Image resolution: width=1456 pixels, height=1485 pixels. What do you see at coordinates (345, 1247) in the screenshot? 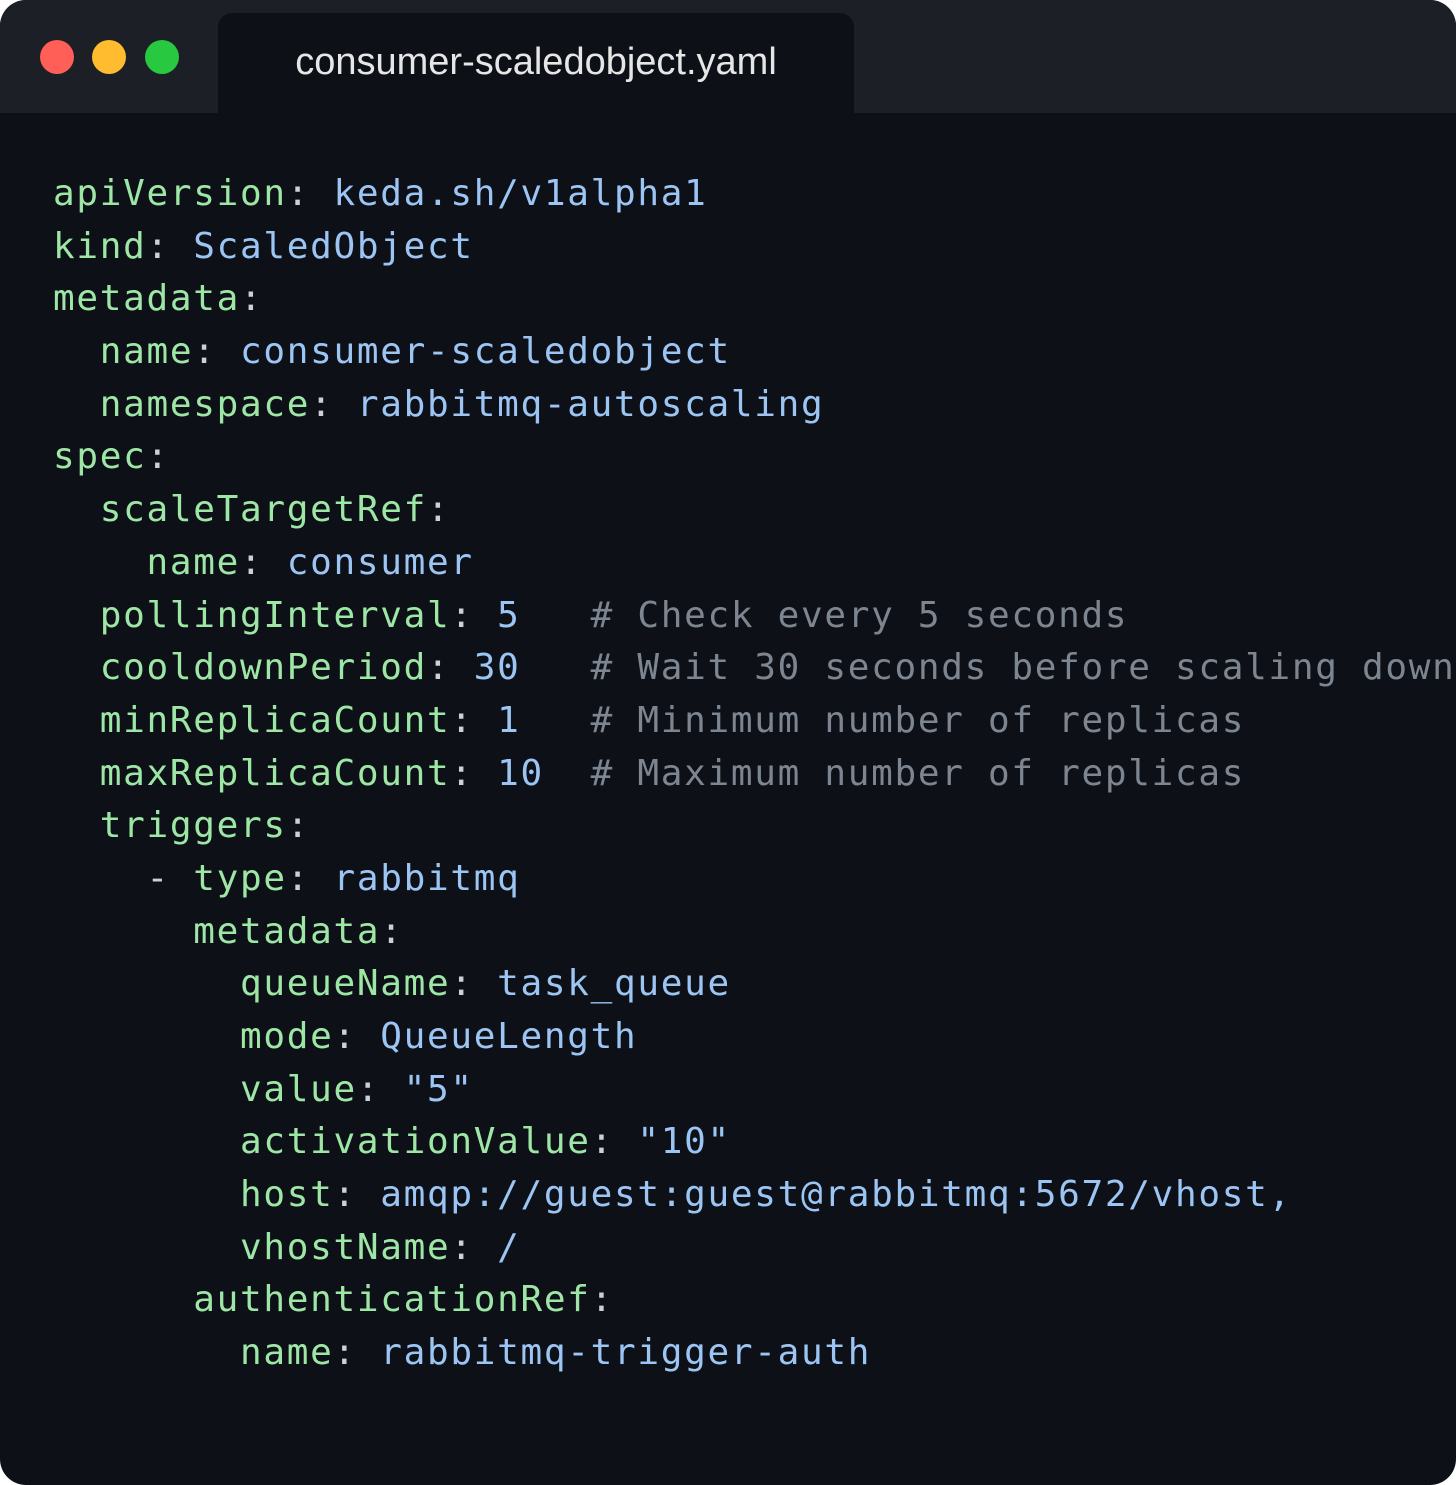
I see `yaml-key: vhostName` at bounding box center [345, 1247].